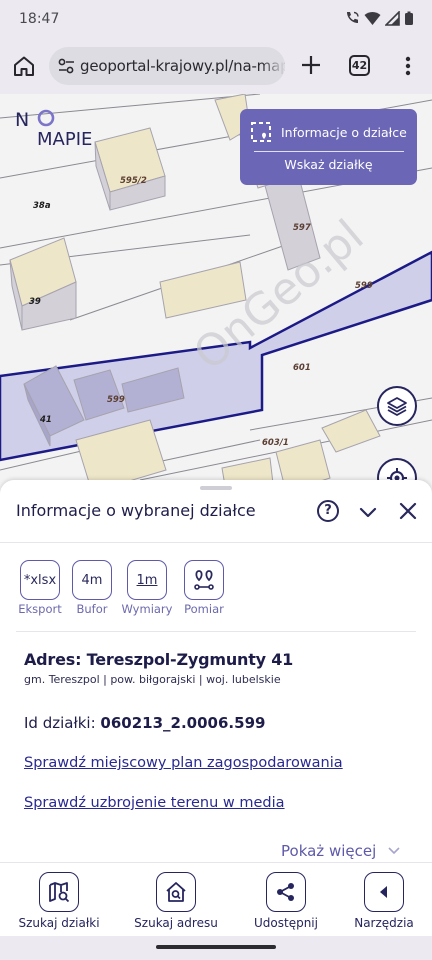  I want to click on logo-text-n: N, so click(22, 120).